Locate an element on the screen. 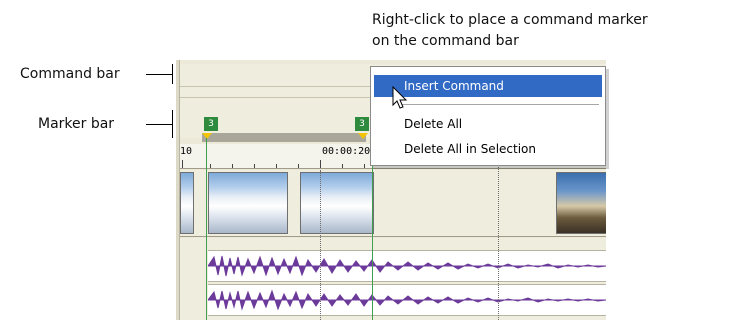 The image size is (739, 320). command-bar-callout-label: Command bar is located at coordinates (70, 74).